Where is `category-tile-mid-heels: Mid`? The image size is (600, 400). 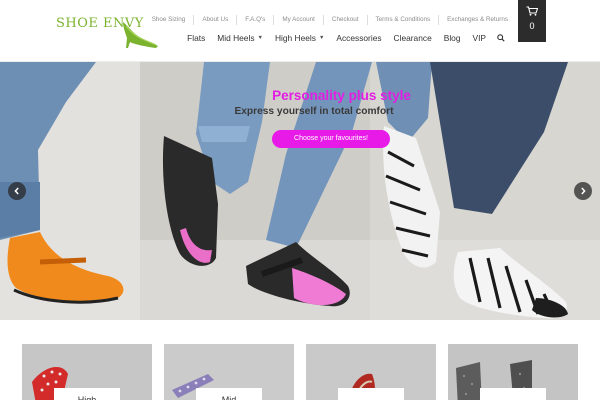
category-tile-mid-heels: Mid is located at coordinates (229, 372).